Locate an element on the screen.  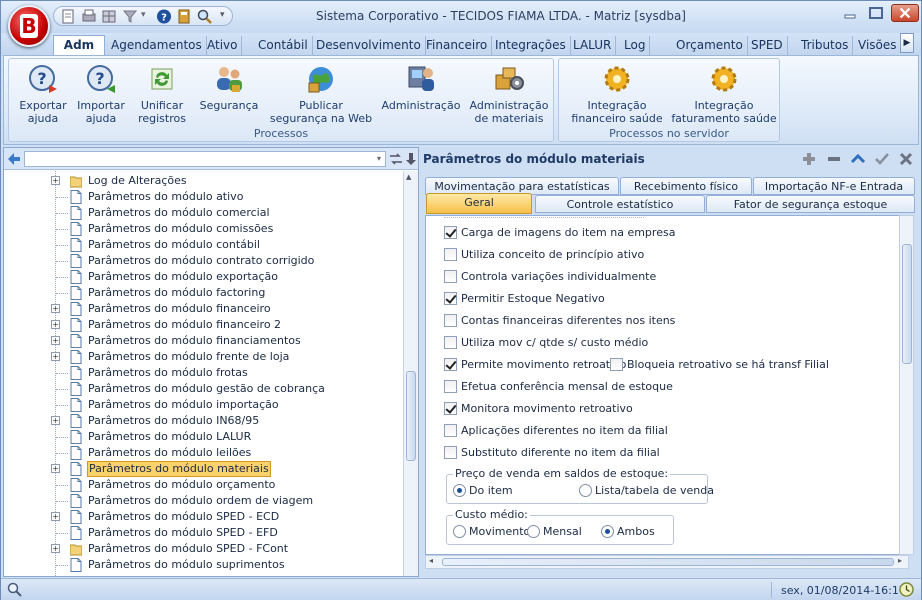
search-dropdown-icon: ▾ is located at coordinates (379, 158).